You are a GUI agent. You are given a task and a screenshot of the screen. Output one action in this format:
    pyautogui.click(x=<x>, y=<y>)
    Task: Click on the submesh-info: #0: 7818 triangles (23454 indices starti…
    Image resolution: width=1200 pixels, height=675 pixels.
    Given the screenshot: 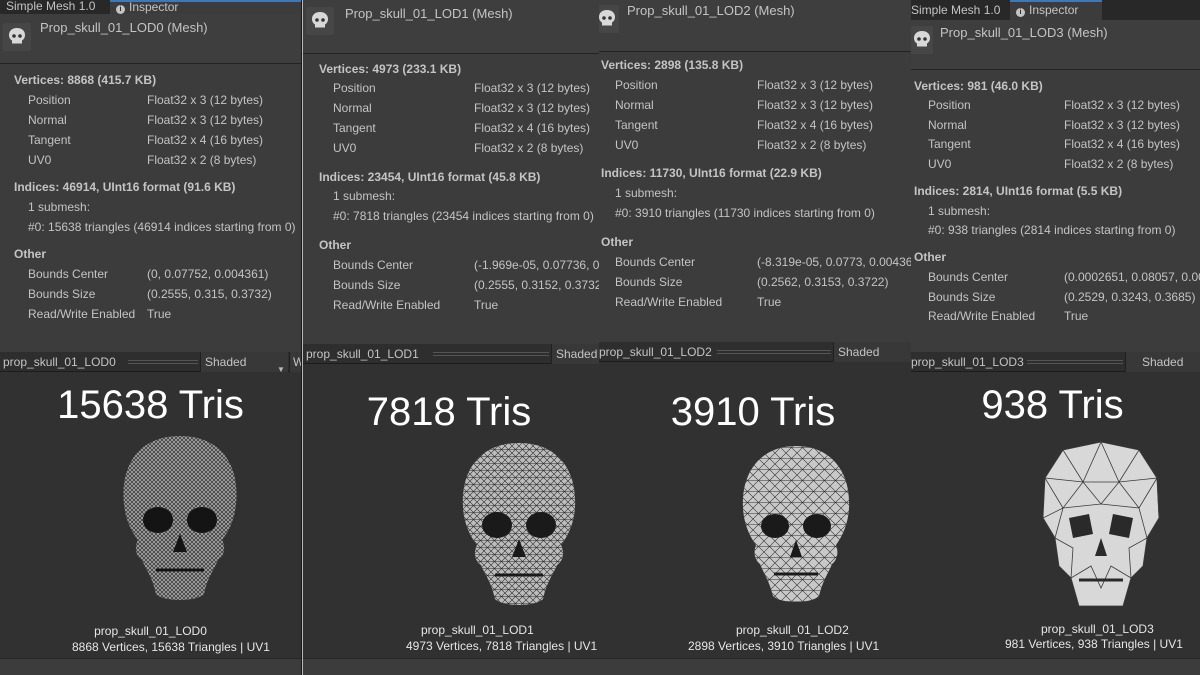 What is the action you would take?
    pyautogui.click(x=463, y=216)
    